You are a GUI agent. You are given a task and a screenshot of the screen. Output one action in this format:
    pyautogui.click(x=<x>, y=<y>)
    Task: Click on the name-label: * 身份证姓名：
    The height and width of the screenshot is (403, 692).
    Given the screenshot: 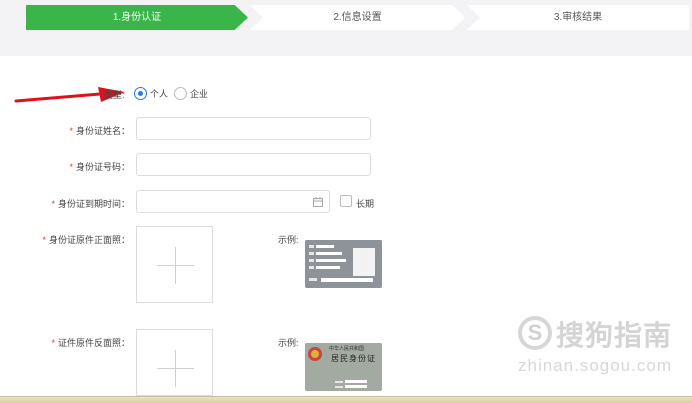 What is the action you would take?
    pyautogui.click(x=99, y=131)
    